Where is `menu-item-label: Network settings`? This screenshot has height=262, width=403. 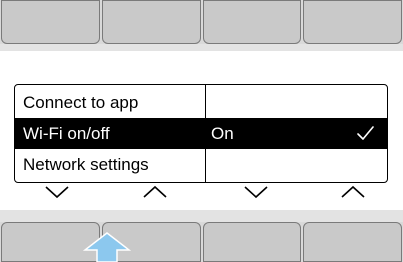
menu-item-label: Network settings is located at coordinates (86, 164).